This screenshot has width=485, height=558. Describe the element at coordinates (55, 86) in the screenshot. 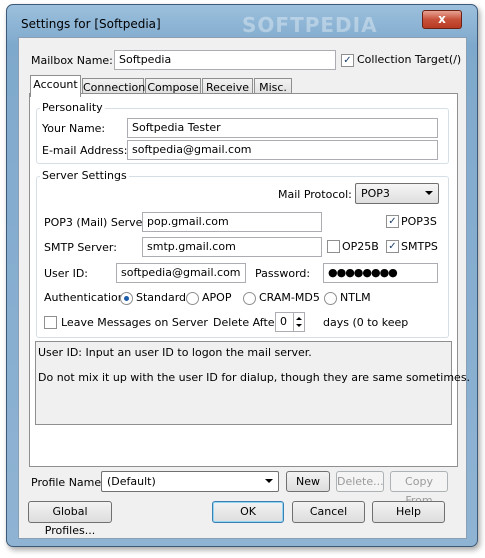

I see `tab-account: Account` at that location.